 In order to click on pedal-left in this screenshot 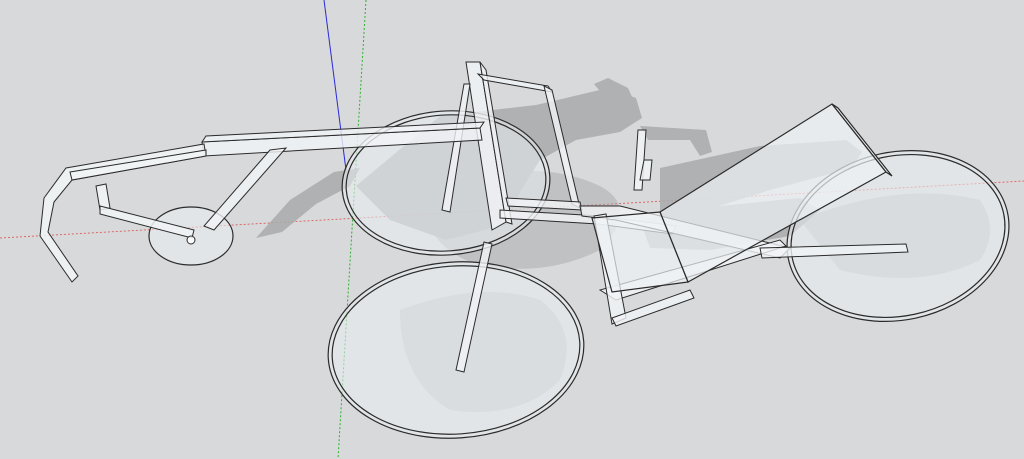, I will do `click(103, 197)`.